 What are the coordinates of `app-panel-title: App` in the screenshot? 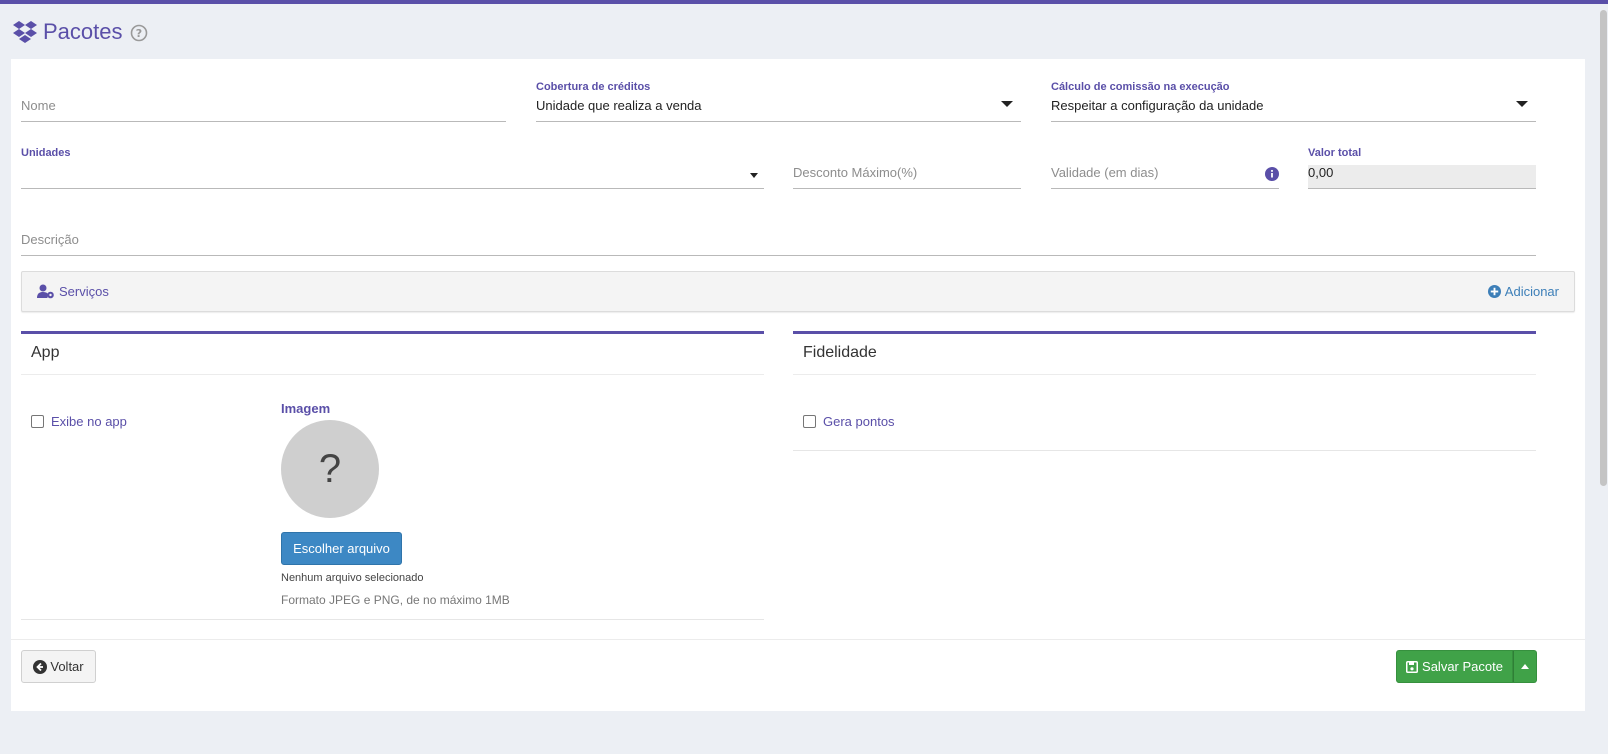 It's located at (45, 352).